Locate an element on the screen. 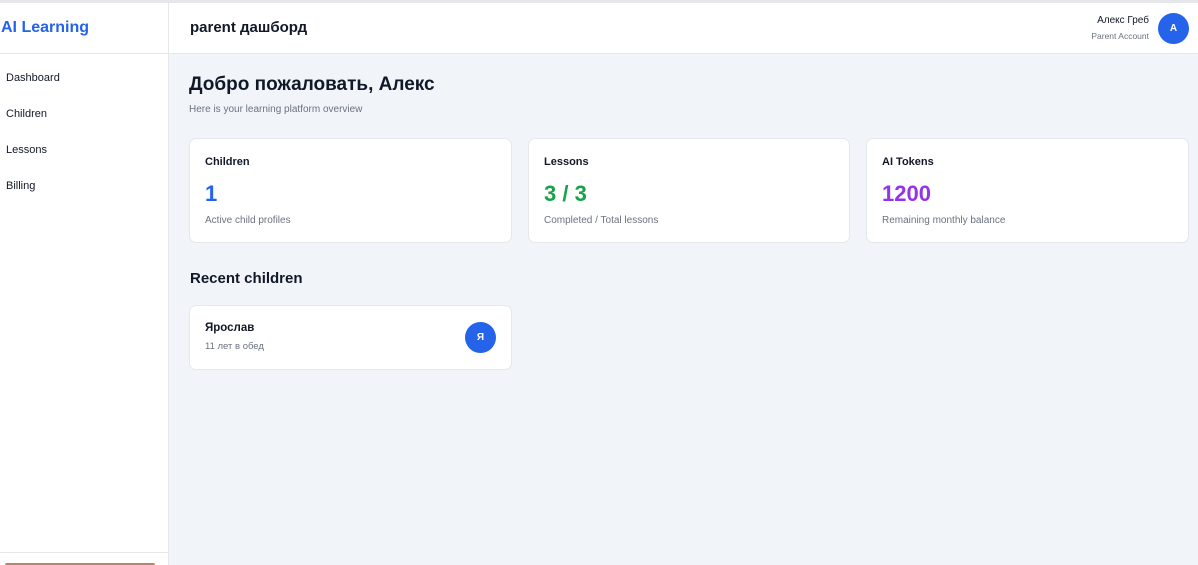 The height and width of the screenshot is (565, 1198). stat-label: AI Tokens is located at coordinates (908, 162).